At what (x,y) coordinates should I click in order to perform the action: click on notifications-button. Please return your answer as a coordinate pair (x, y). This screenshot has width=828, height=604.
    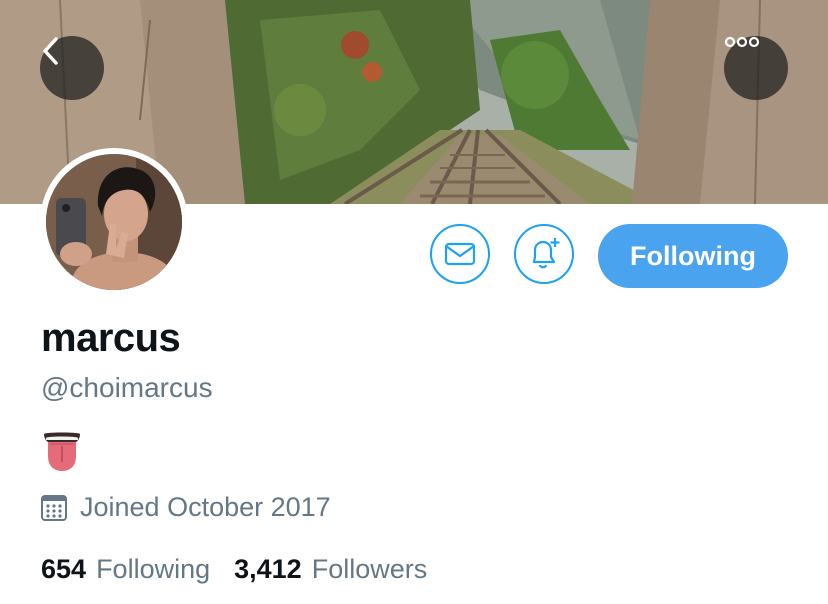
    Looking at the image, I should click on (544, 254).